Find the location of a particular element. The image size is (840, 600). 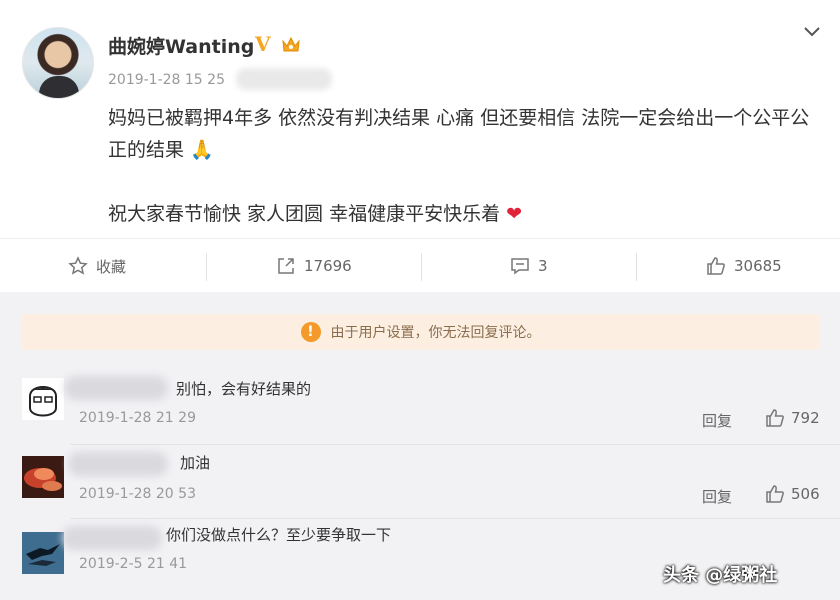

star-icon is located at coordinates (78, 265).